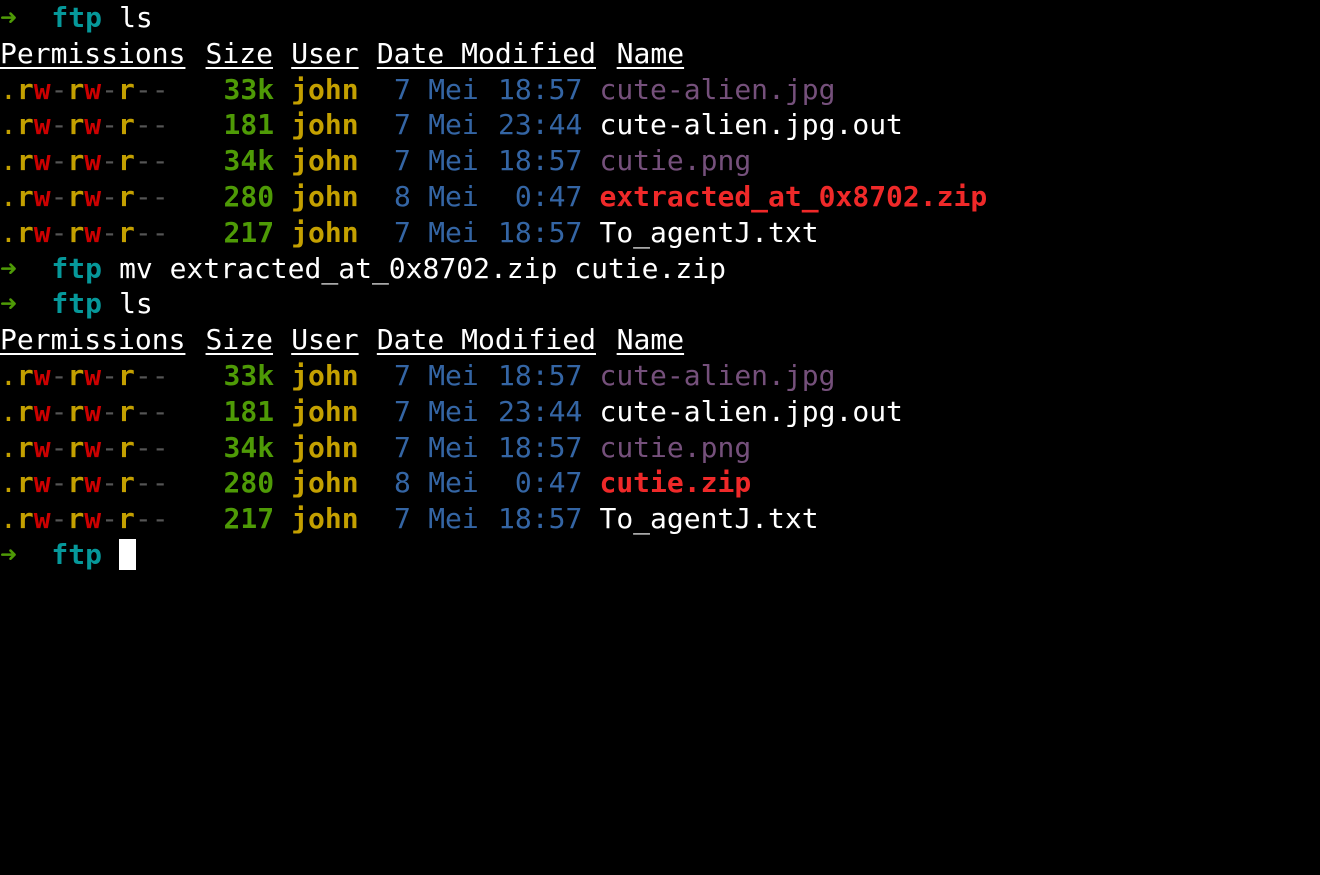  Describe the element at coordinates (675, 483) in the screenshot. I see `filename-cell: cutie.zip` at that location.